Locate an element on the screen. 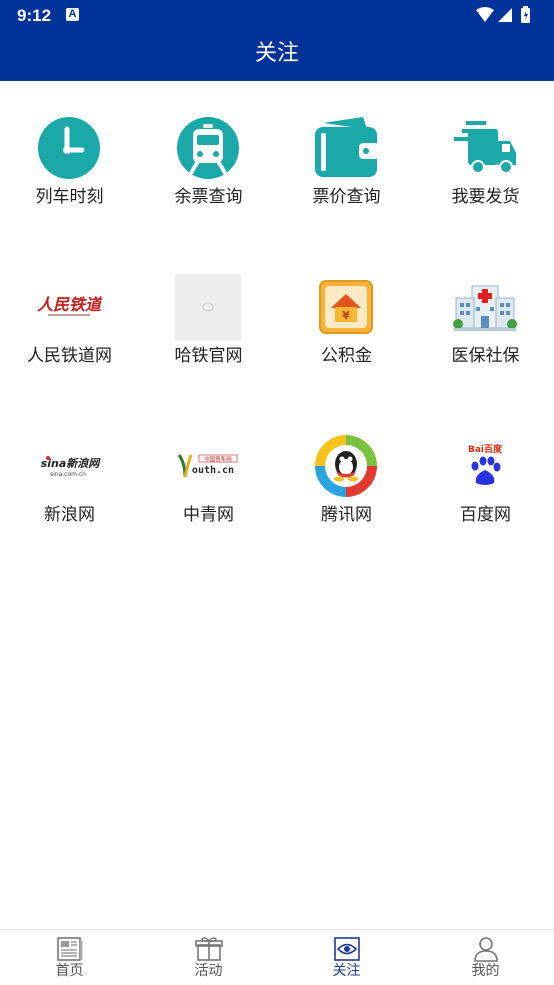 The height and width of the screenshot is (985, 554). nav-label: 我的 is located at coordinates (485, 971).